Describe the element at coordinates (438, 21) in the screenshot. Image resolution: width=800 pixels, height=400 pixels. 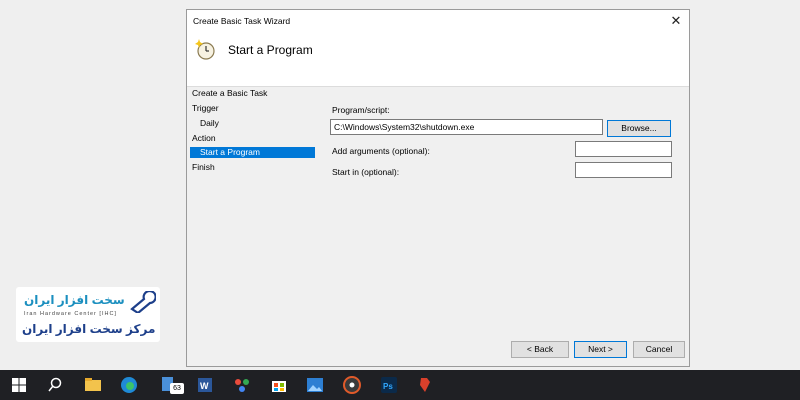
I see `title-bar: Create Basic Task Wizard ✕` at that location.